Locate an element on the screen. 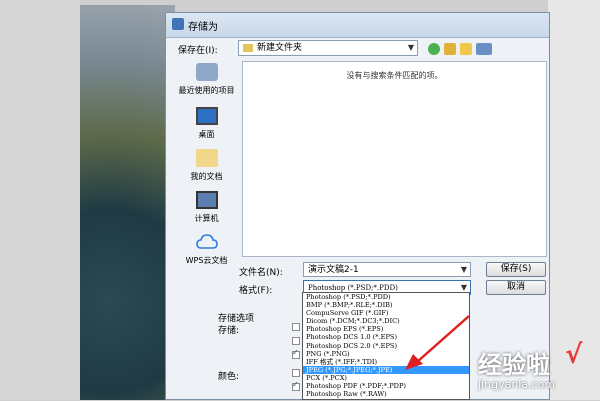  recent-items-icon is located at coordinates (206, 72).